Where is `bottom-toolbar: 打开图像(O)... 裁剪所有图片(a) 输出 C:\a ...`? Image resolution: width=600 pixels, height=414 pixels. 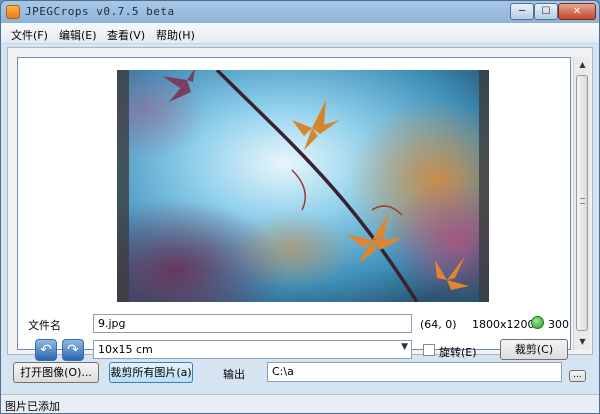 bottom-toolbar: 打开图像(O)... 裁剪所有图片(a) 输出 C:\a ... is located at coordinates (300, 375).